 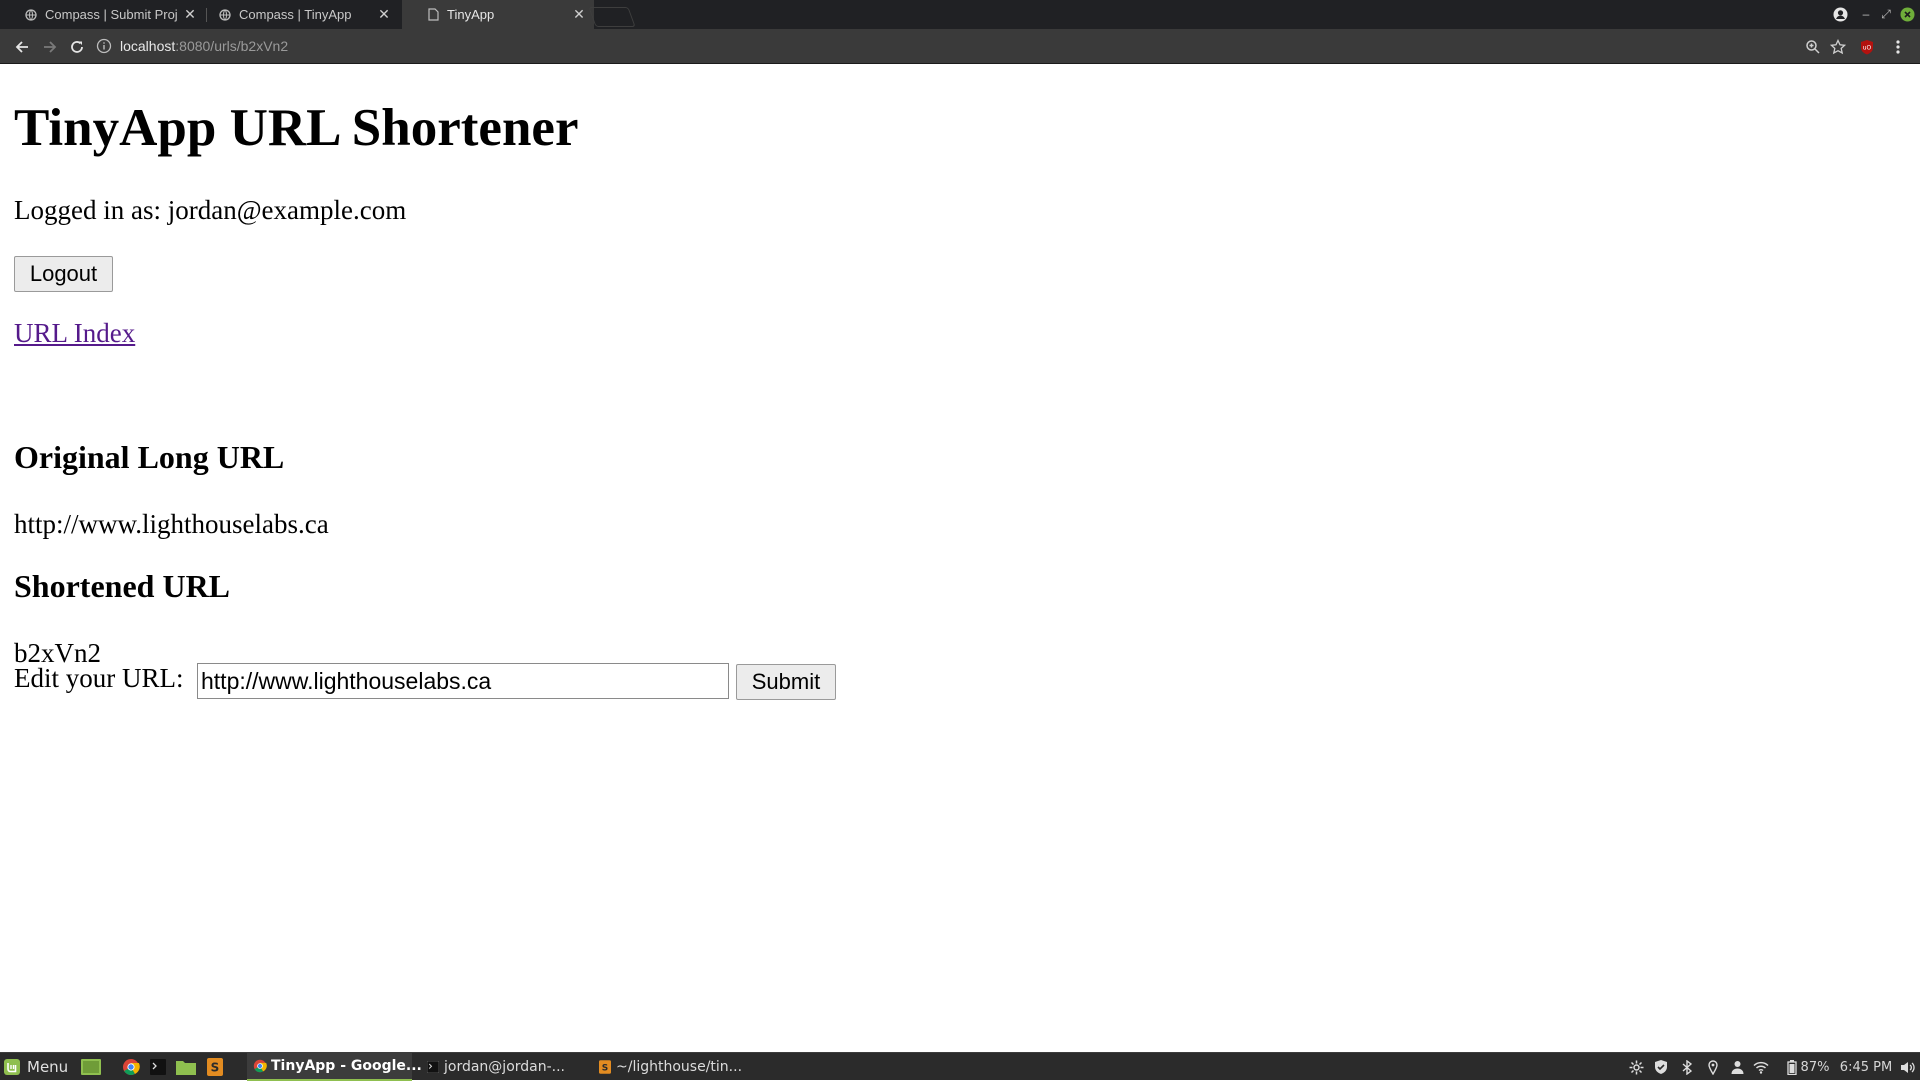 I want to click on tab-title: Compass | Submit Proj, so click(x=111, y=14).